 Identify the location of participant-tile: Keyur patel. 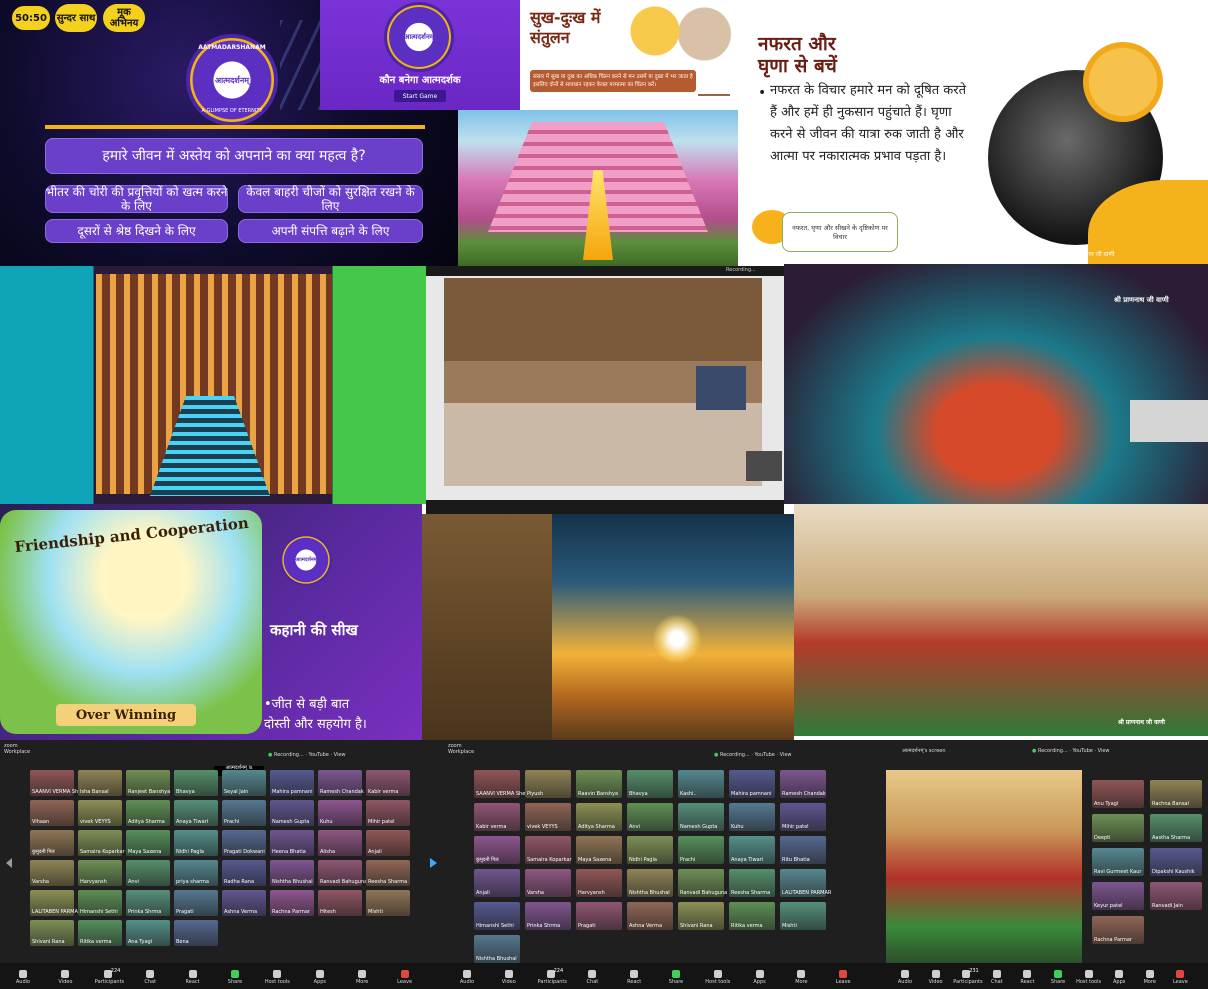
(1118, 896).